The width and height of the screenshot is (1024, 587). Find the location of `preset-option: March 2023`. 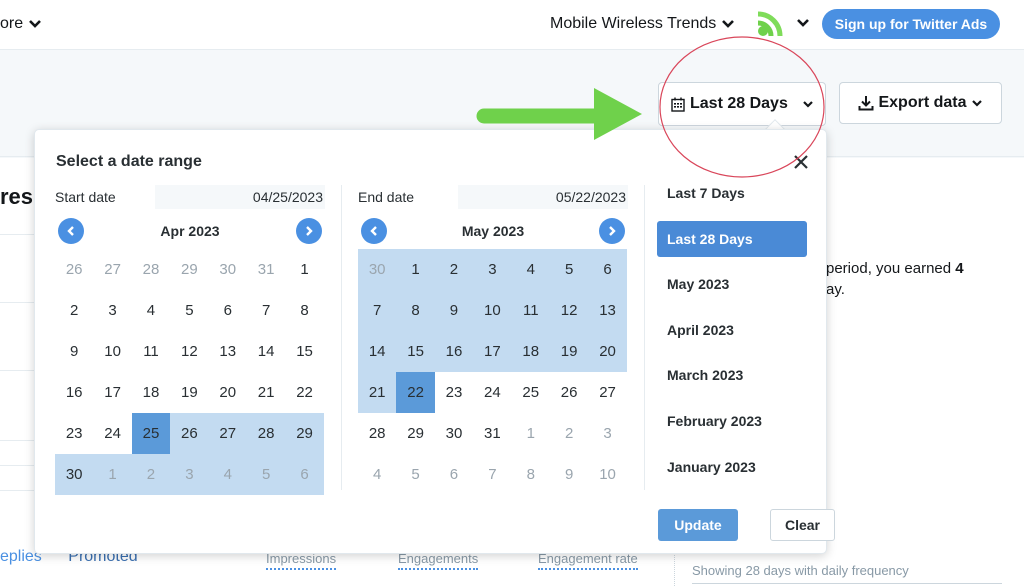

preset-option: March 2023 is located at coordinates (732, 375).